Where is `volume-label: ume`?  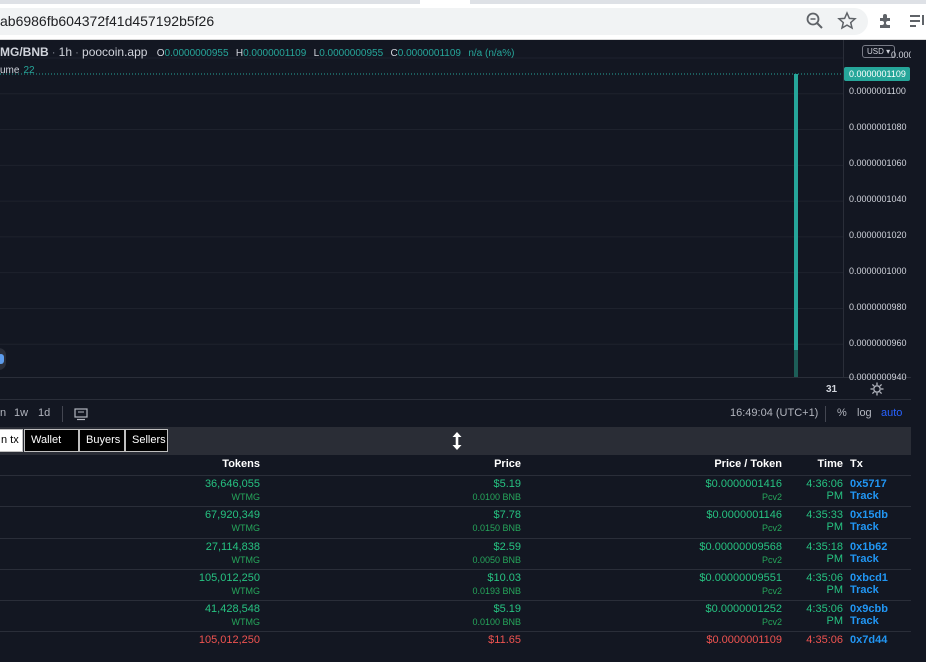
volume-label: ume is located at coordinates (10, 70).